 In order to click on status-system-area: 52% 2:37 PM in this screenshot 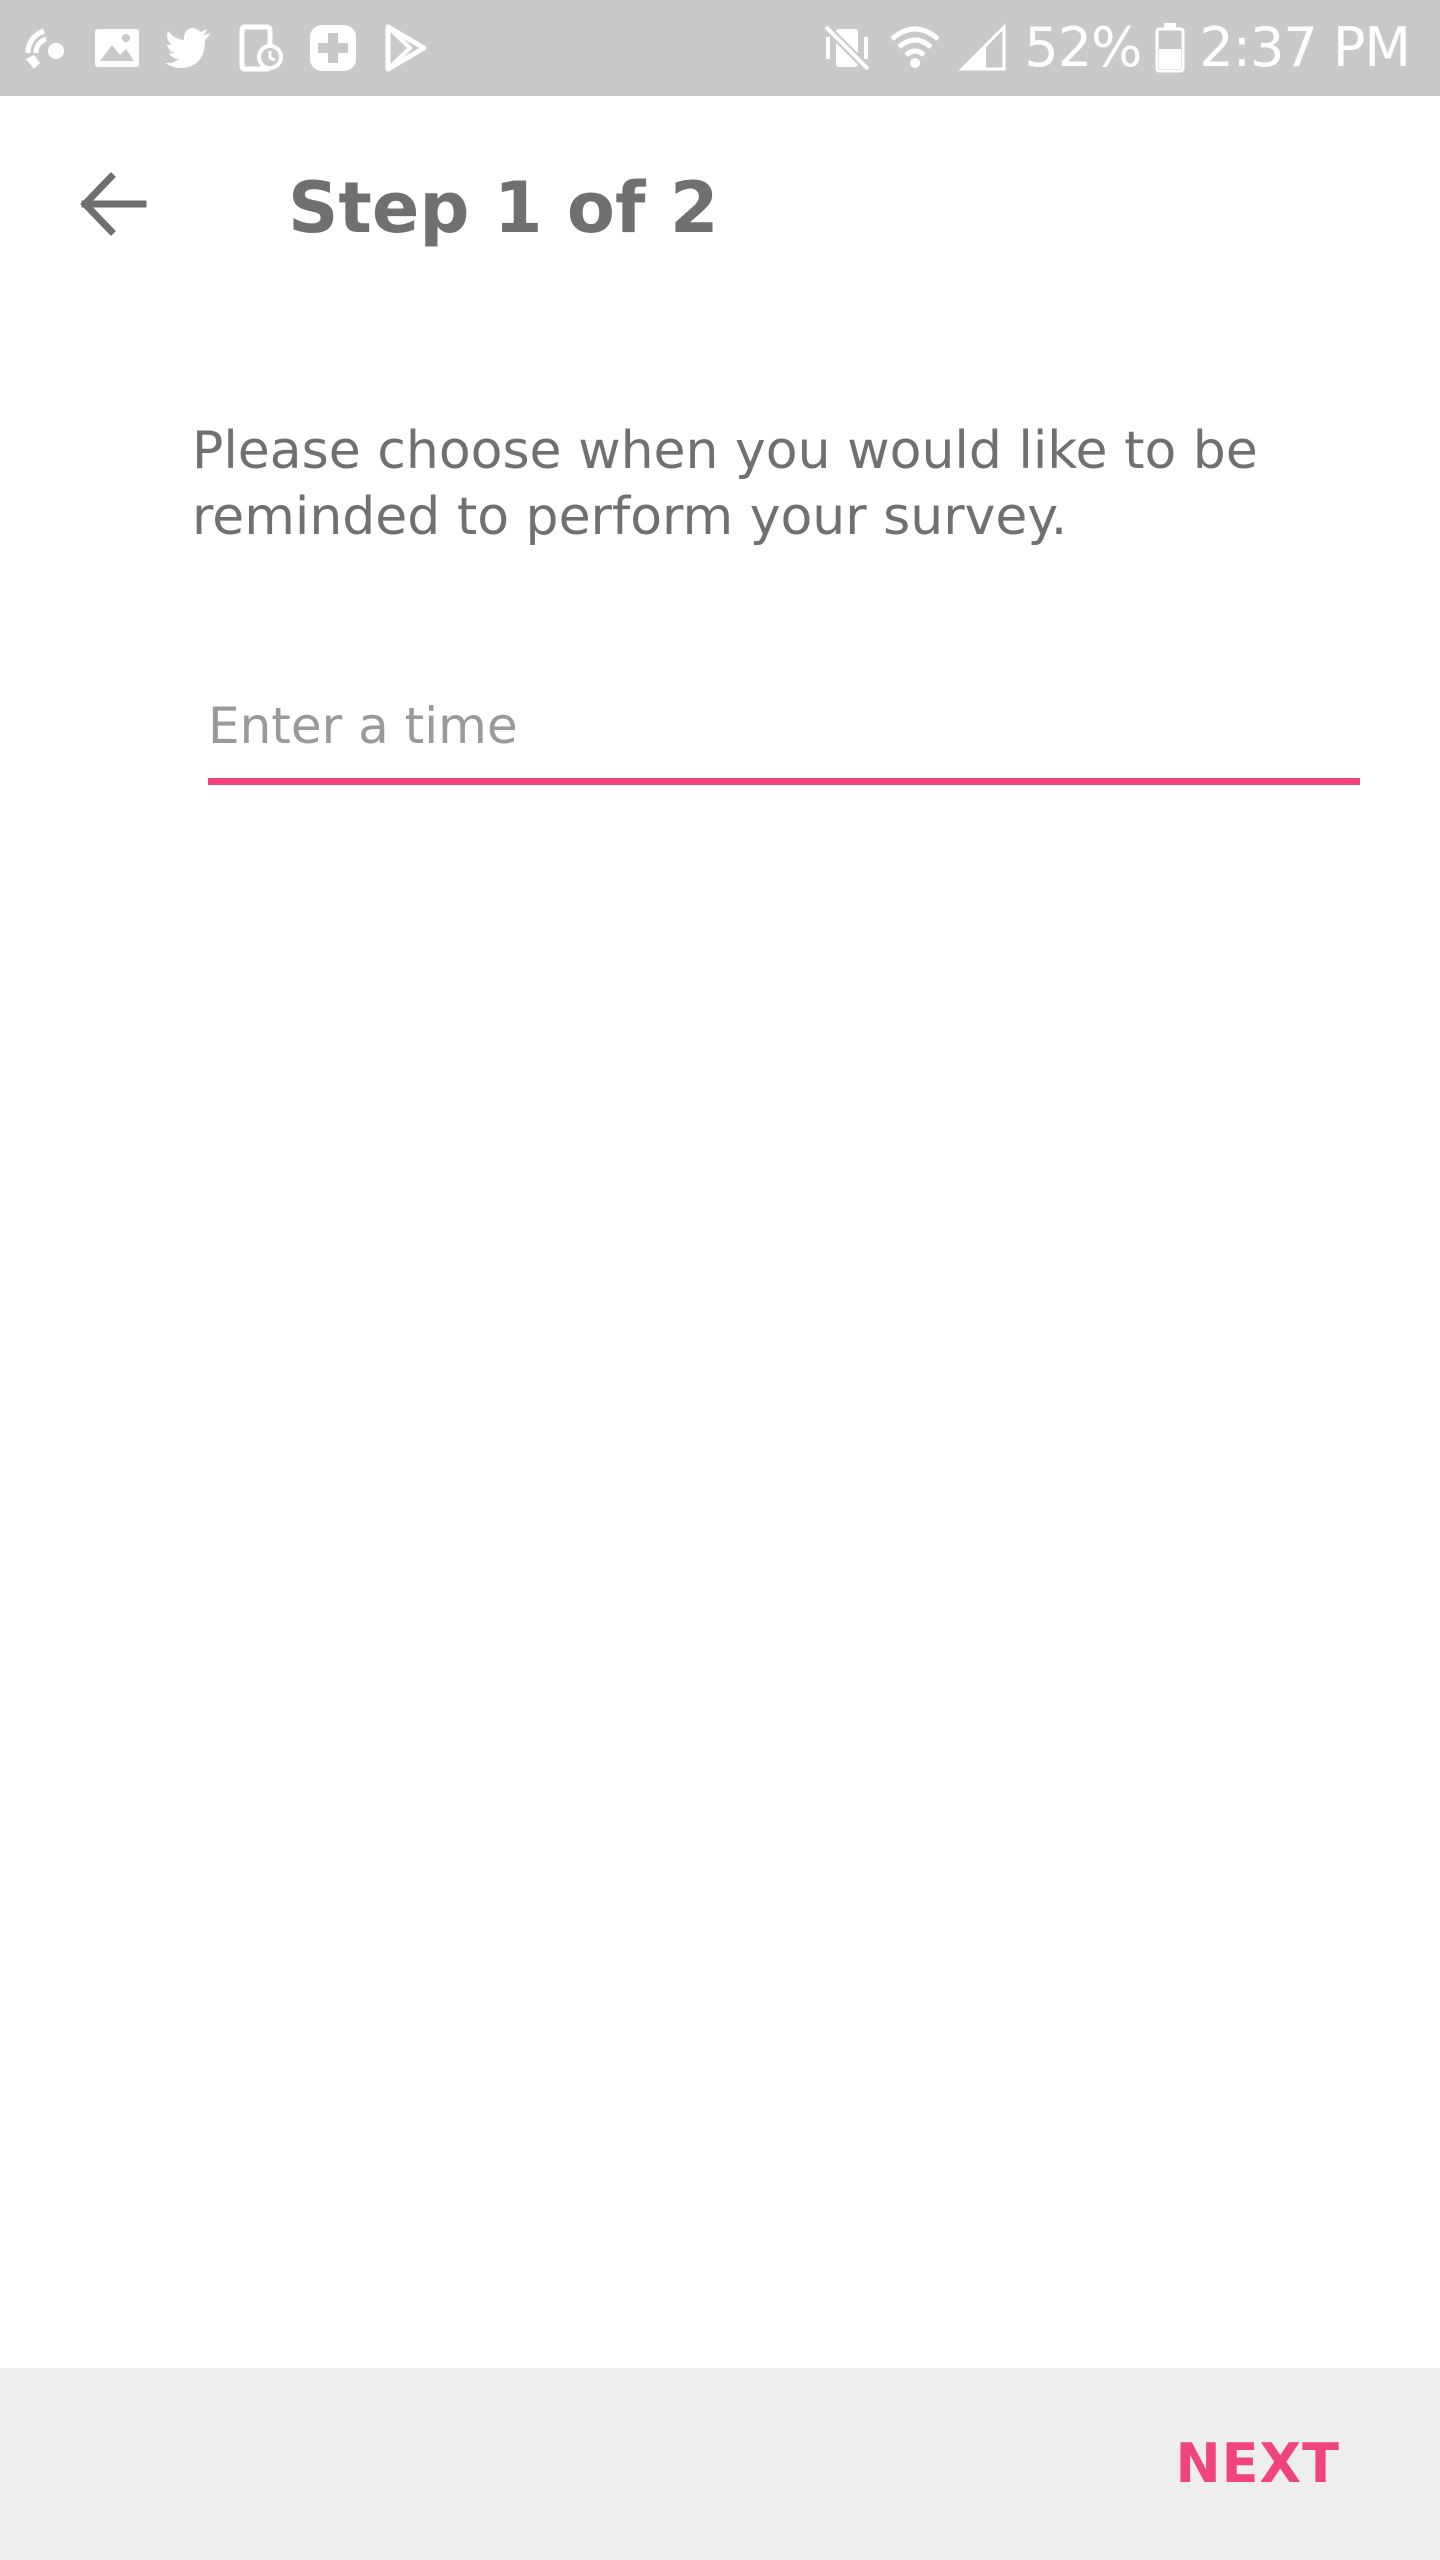, I will do `click(1115, 47)`.